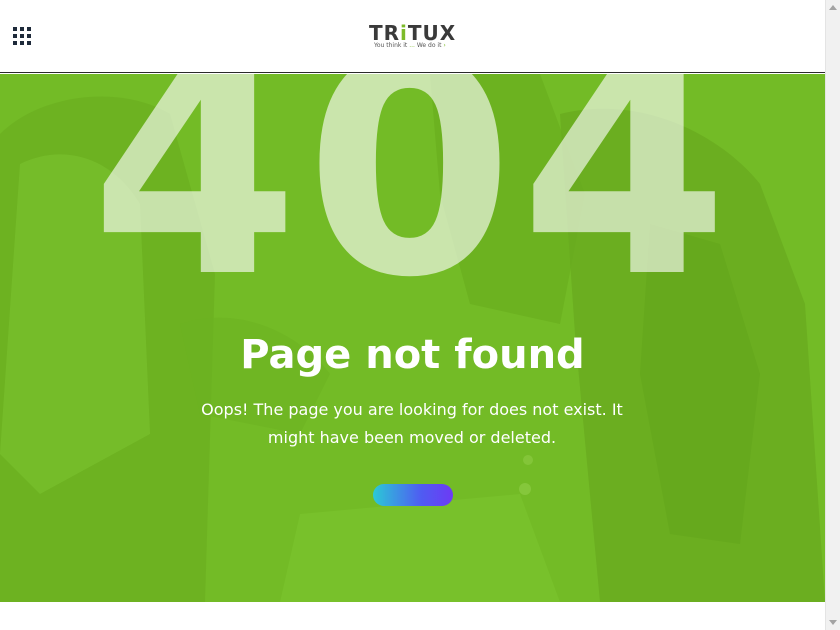 This screenshot has width=840, height=630. Describe the element at coordinates (413, 495) in the screenshot. I see `back-home-button` at that location.